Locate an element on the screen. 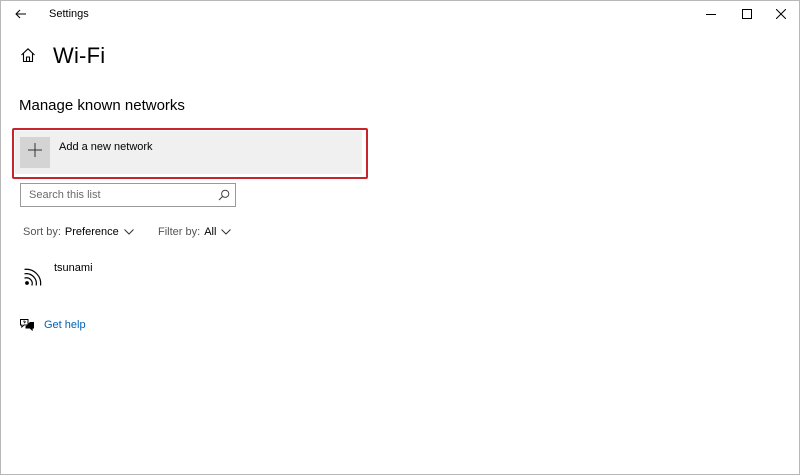  search-input is located at coordinates (120, 195).